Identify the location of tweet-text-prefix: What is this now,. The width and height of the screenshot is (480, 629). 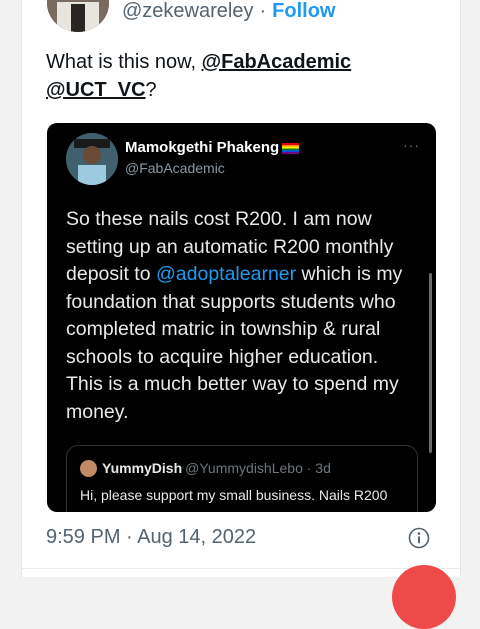
(124, 62).